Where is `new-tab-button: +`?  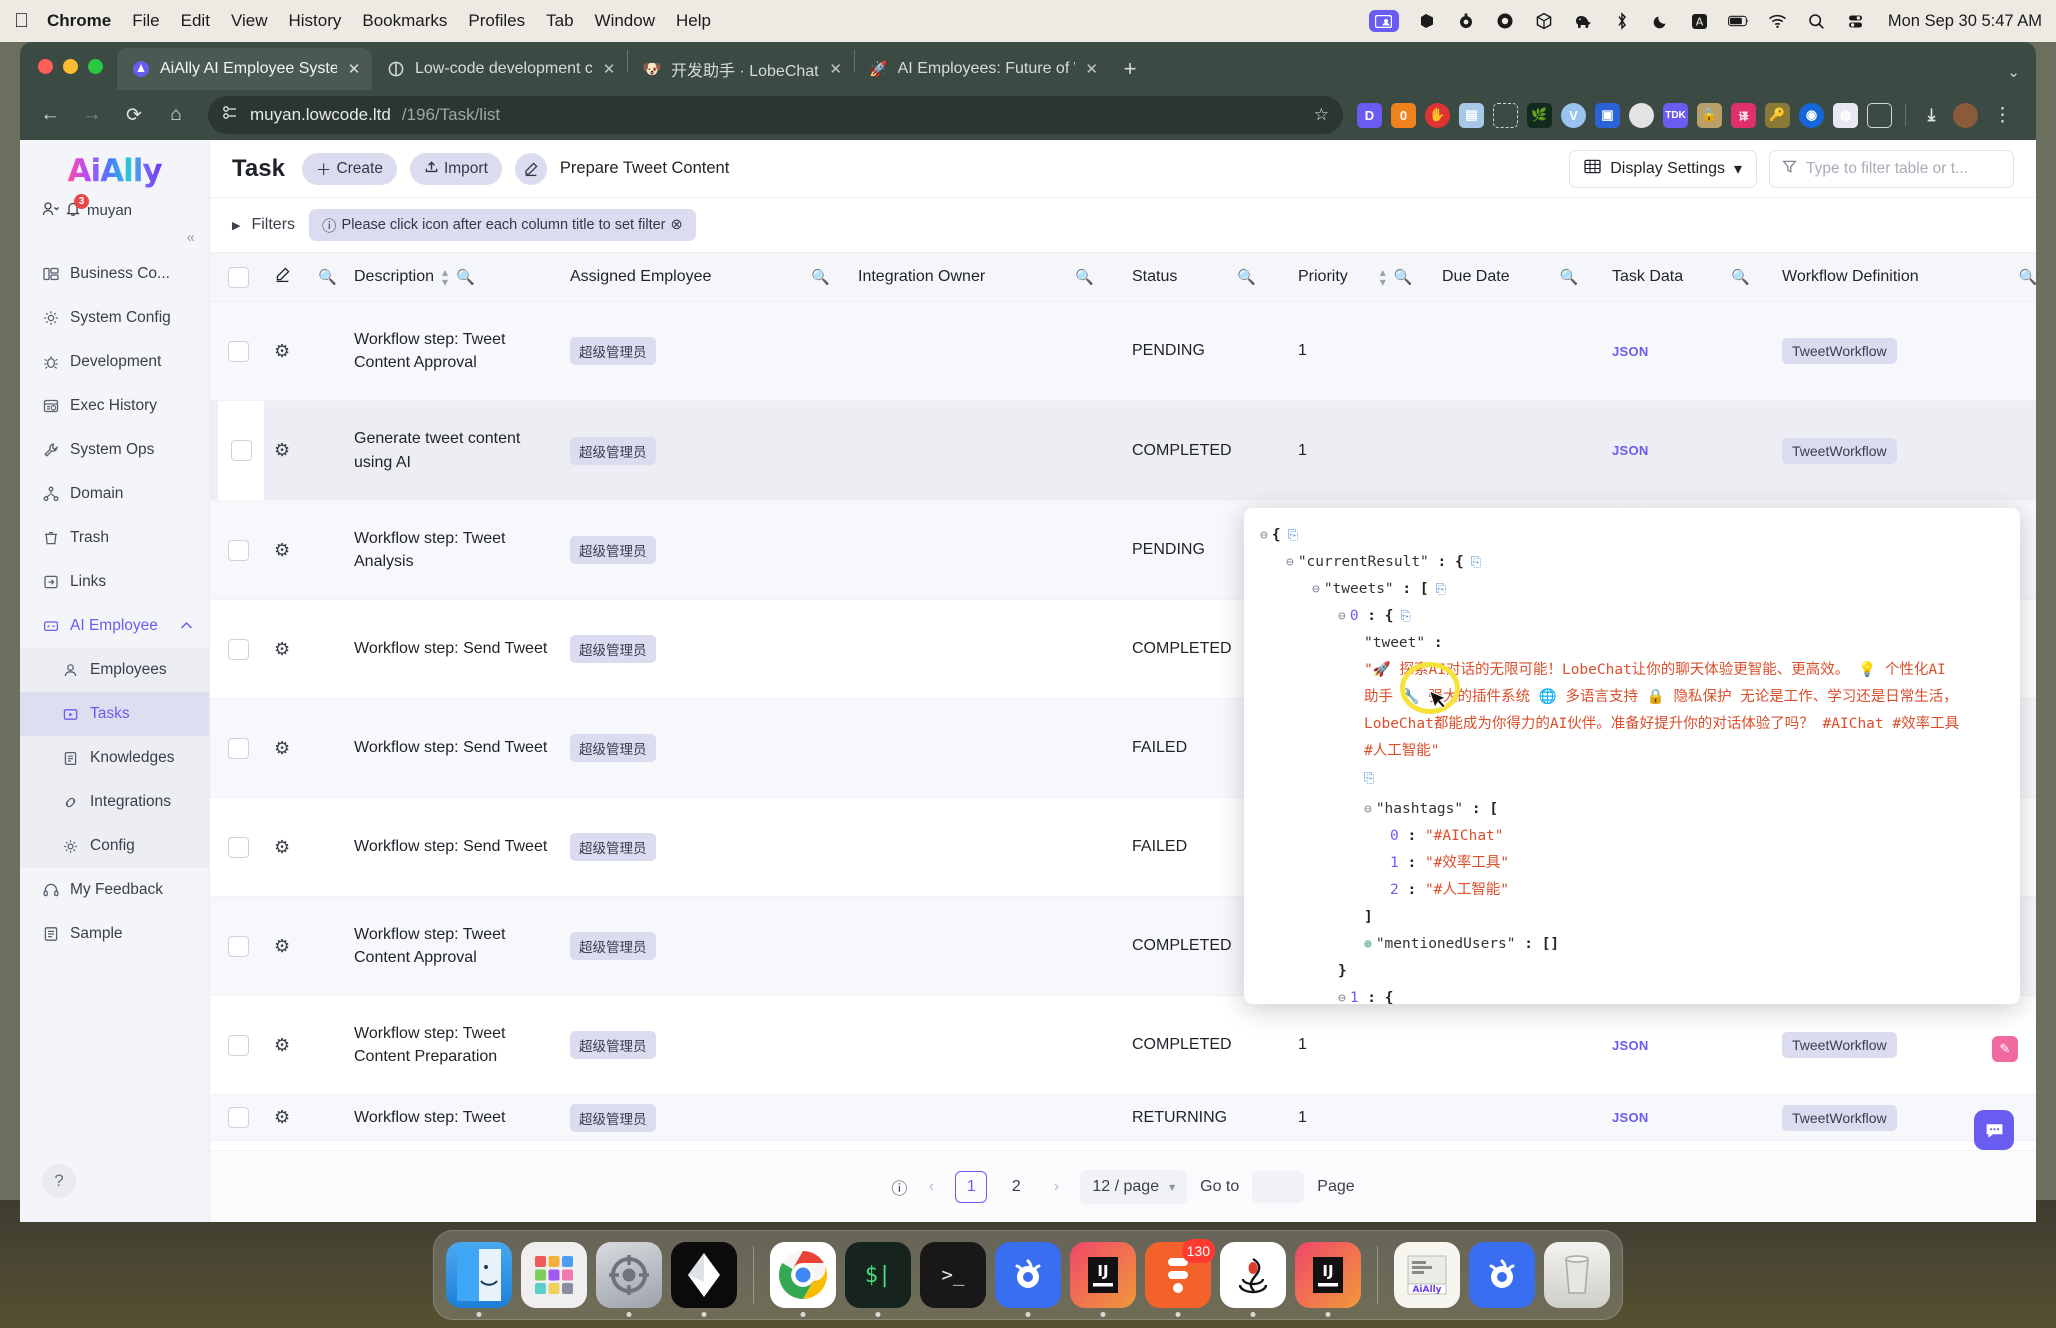 new-tab-button: + is located at coordinates (1130, 73).